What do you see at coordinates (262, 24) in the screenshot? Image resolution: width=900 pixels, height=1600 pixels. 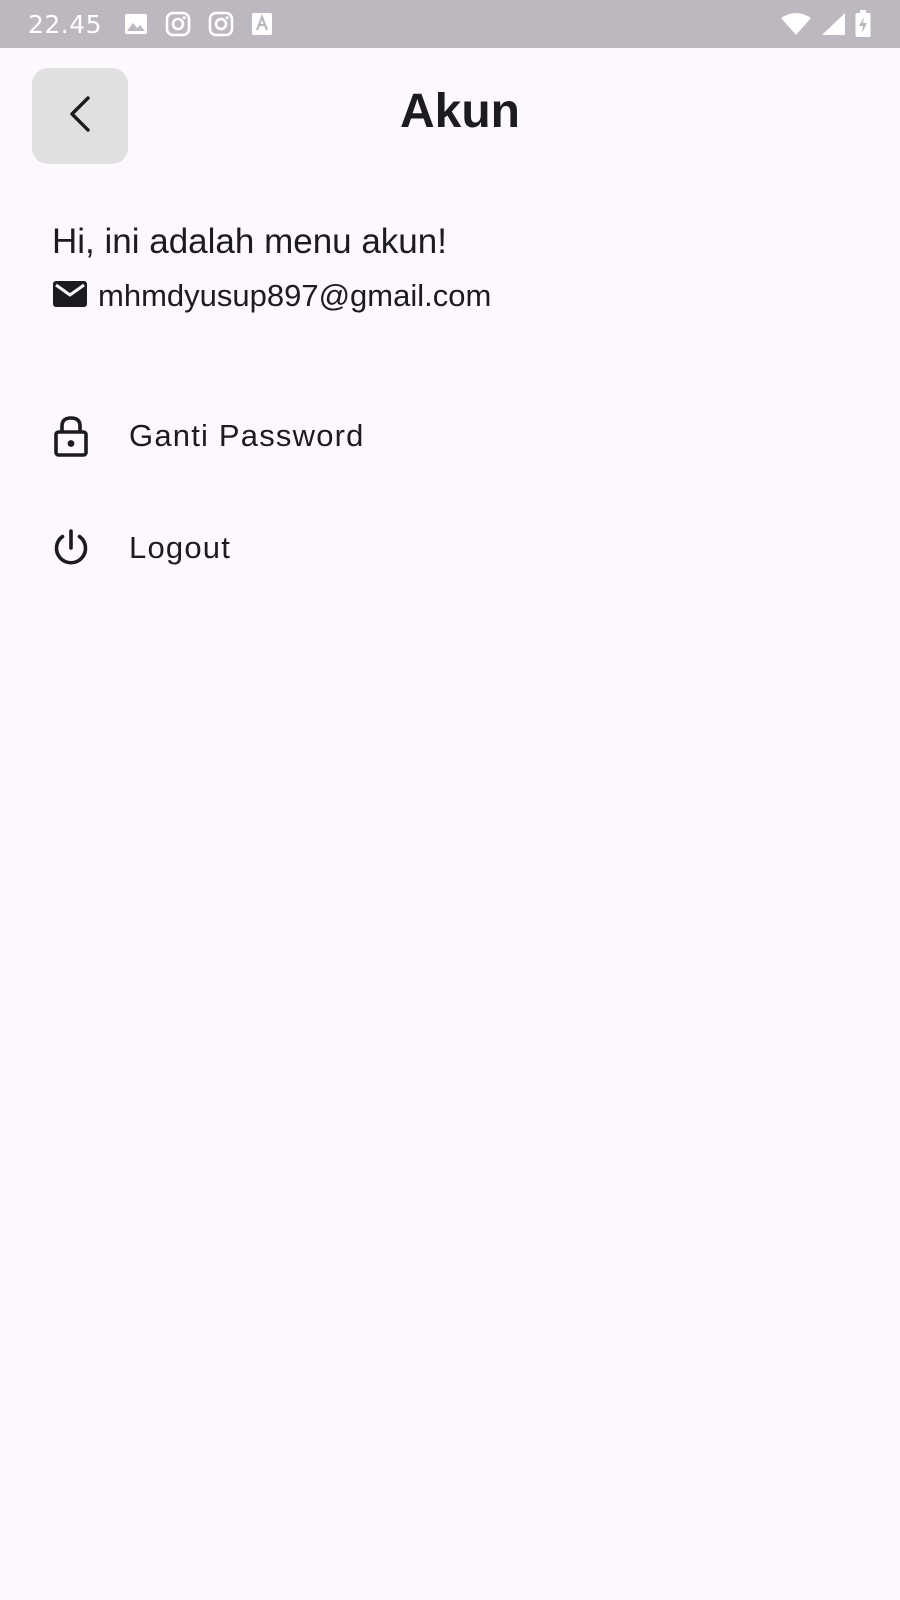 I see `font-icon` at bounding box center [262, 24].